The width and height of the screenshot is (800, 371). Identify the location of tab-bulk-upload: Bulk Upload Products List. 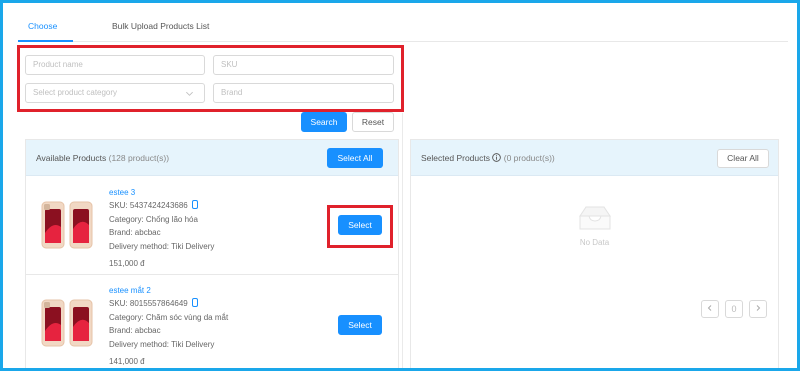
(160, 26).